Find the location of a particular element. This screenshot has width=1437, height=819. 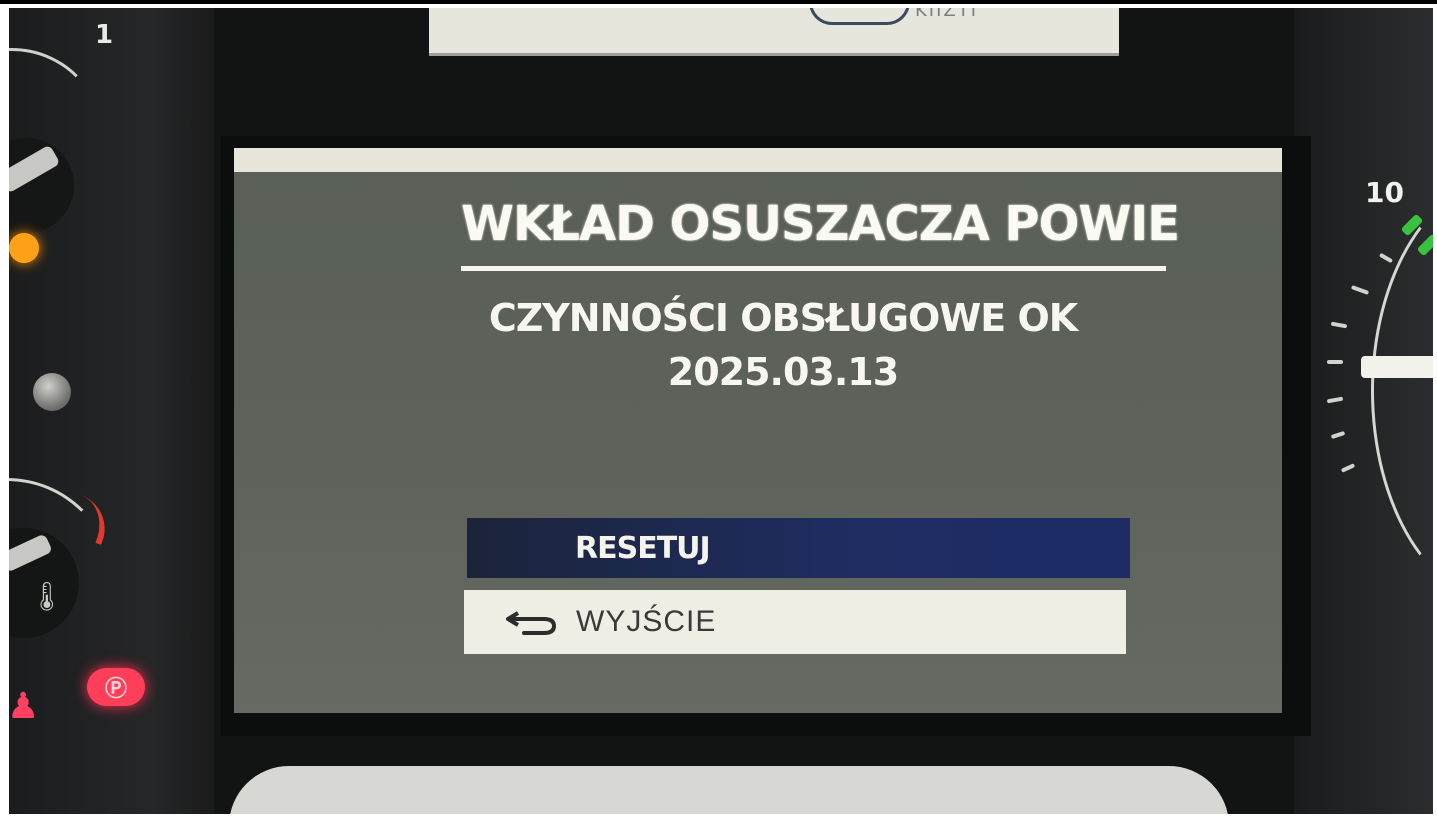

reset-menu-label: RESETUJ is located at coordinates (643, 548).